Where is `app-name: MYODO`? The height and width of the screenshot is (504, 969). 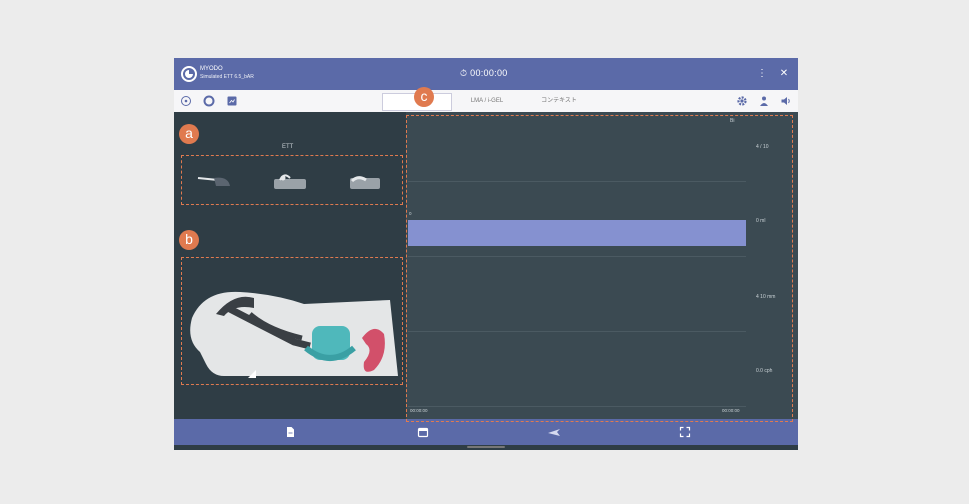
app-name: MYODO is located at coordinates (211, 69).